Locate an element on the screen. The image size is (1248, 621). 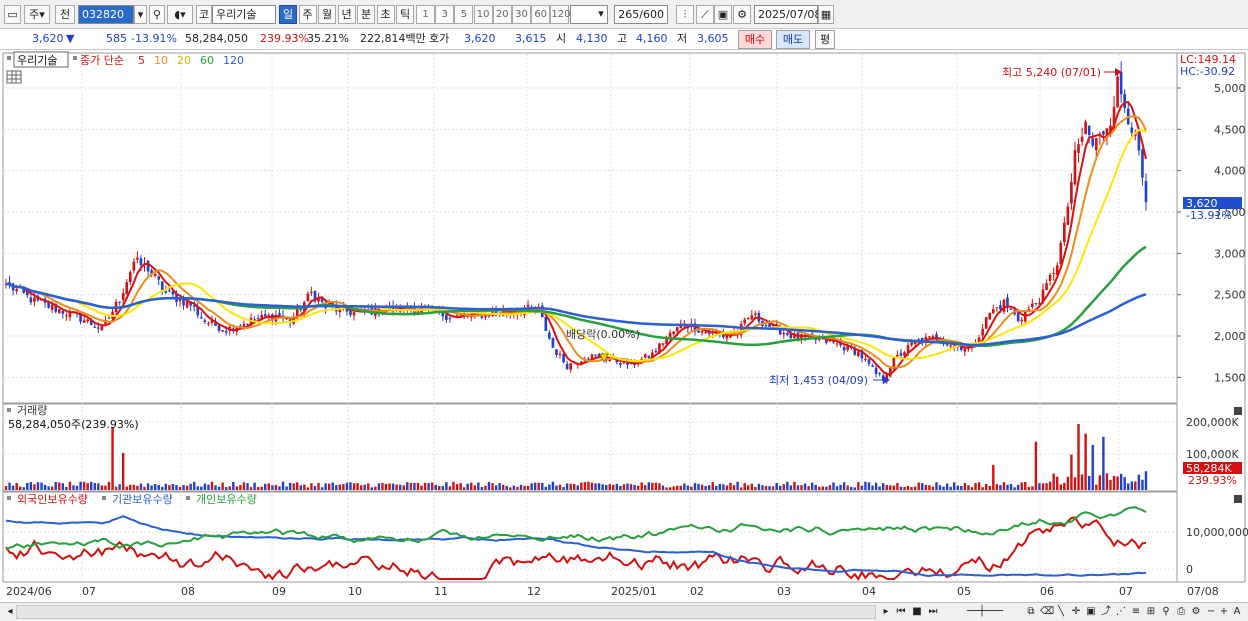
period-button: 틱 is located at coordinates (405, 14).